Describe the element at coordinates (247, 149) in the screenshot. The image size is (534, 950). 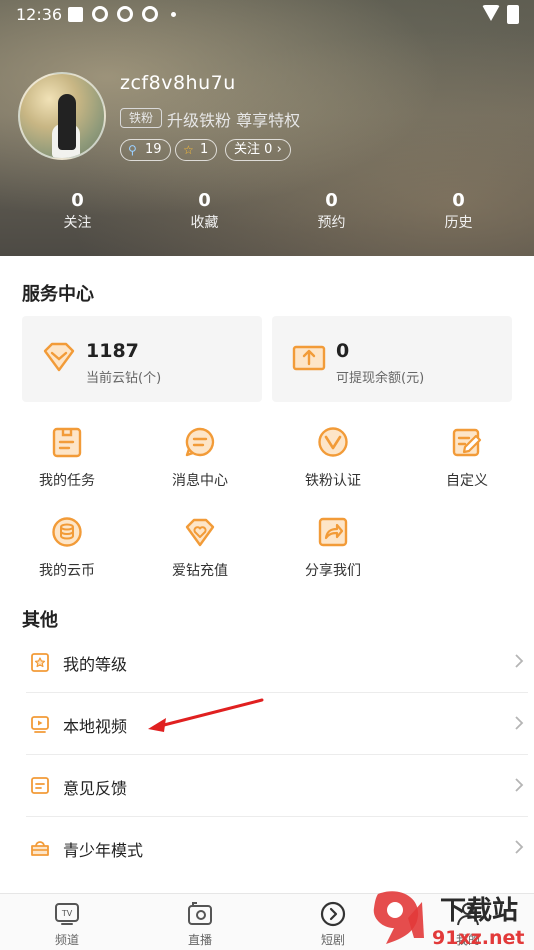
I see `follow-label: 关注` at that location.